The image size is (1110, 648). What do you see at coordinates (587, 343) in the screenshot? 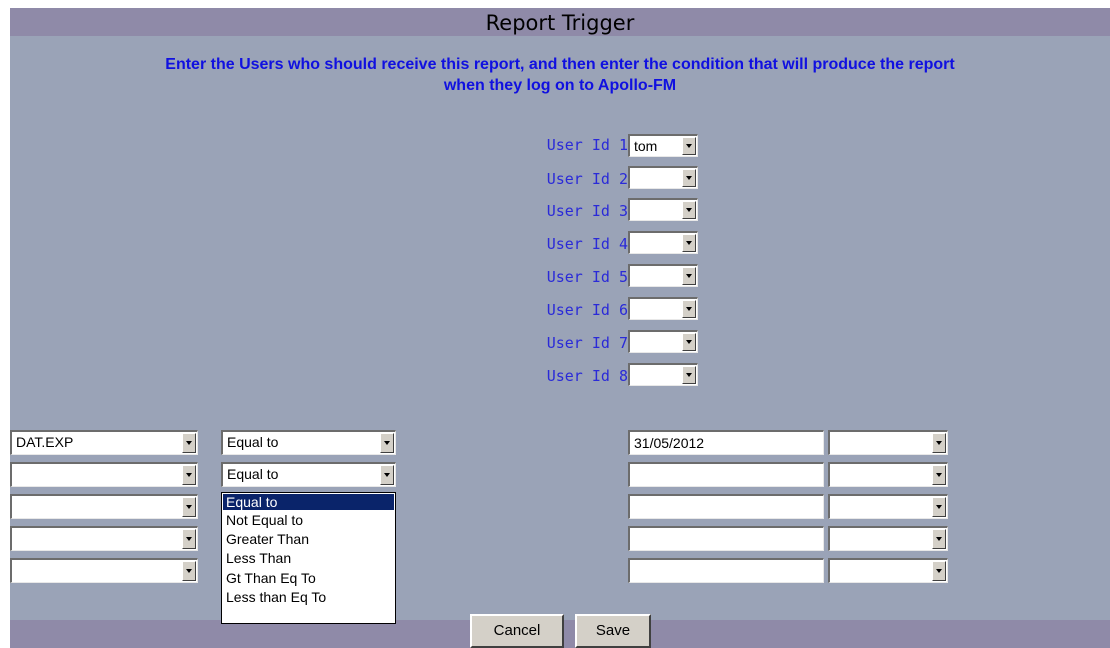
I see `user-id-label: User Id 7` at bounding box center [587, 343].